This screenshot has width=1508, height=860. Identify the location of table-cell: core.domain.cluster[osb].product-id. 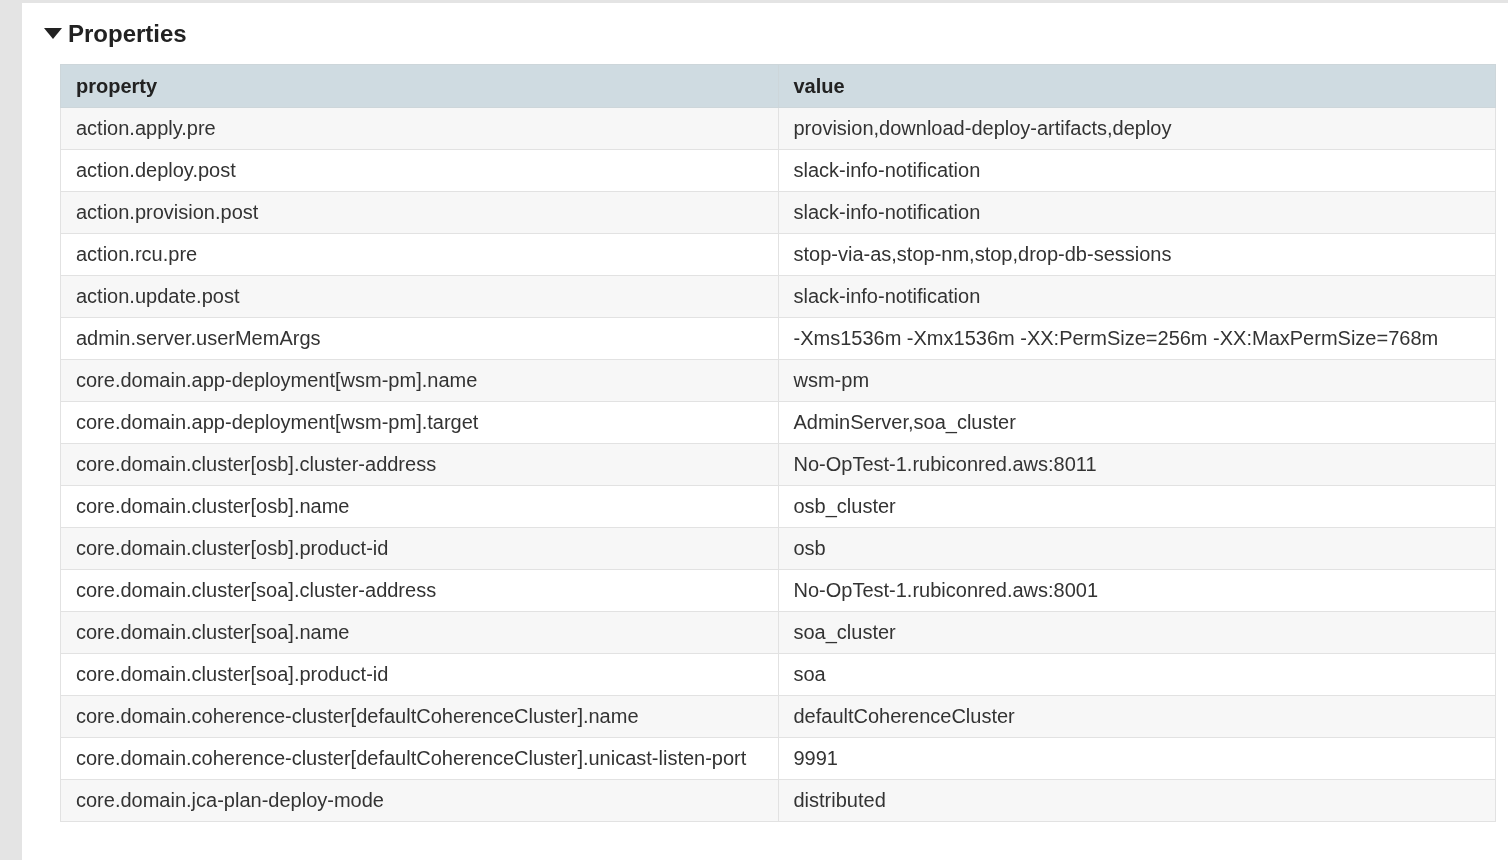
(419, 548).